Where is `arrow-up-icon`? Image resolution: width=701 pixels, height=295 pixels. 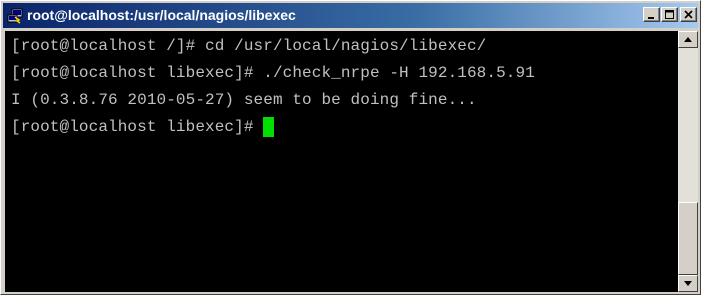 arrow-up-icon is located at coordinates (688, 39).